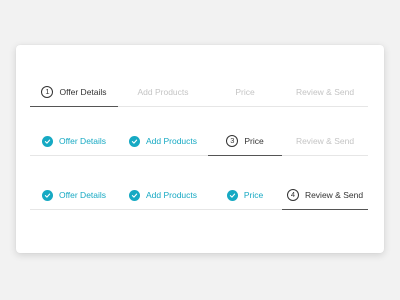 This screenshot has width=400, height=300. Describe the element at coordinates (232, 141) in the screenshot. I see `step-number-badge: 3` at that location.